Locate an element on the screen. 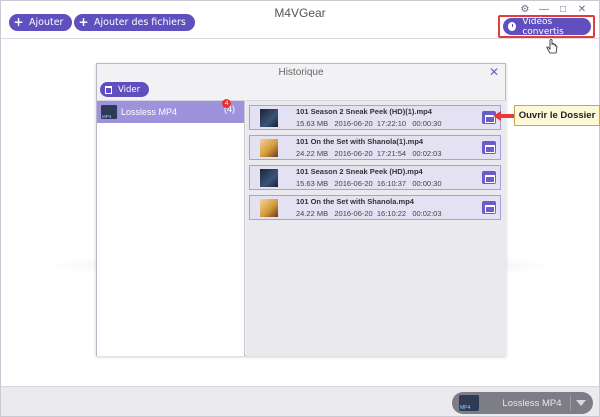 This screenshot has height=417, width=600. file-name: 101 On the Set with Shanola.mp4 is located at coordinates (355, 201).